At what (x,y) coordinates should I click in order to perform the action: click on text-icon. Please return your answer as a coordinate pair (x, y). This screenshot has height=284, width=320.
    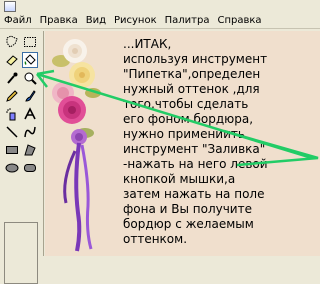
    Looking at the image, I should click on (30, 113).